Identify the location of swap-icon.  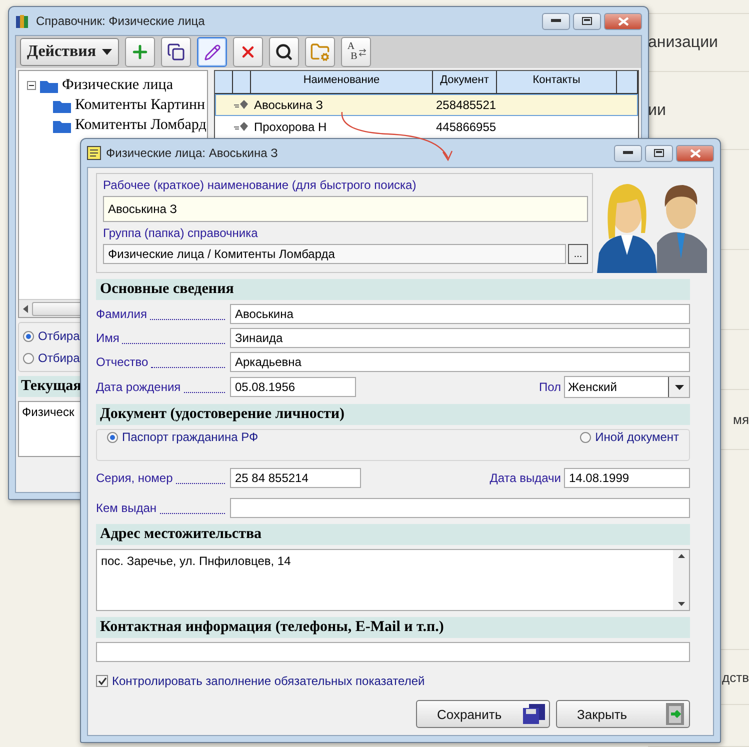
(363, 52).